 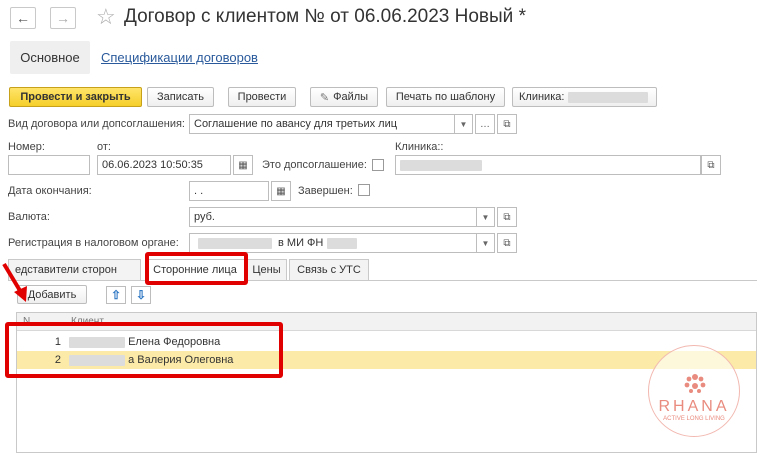 I want to click on arrow-down-icon: ⇩, so click(x=141, y=295).